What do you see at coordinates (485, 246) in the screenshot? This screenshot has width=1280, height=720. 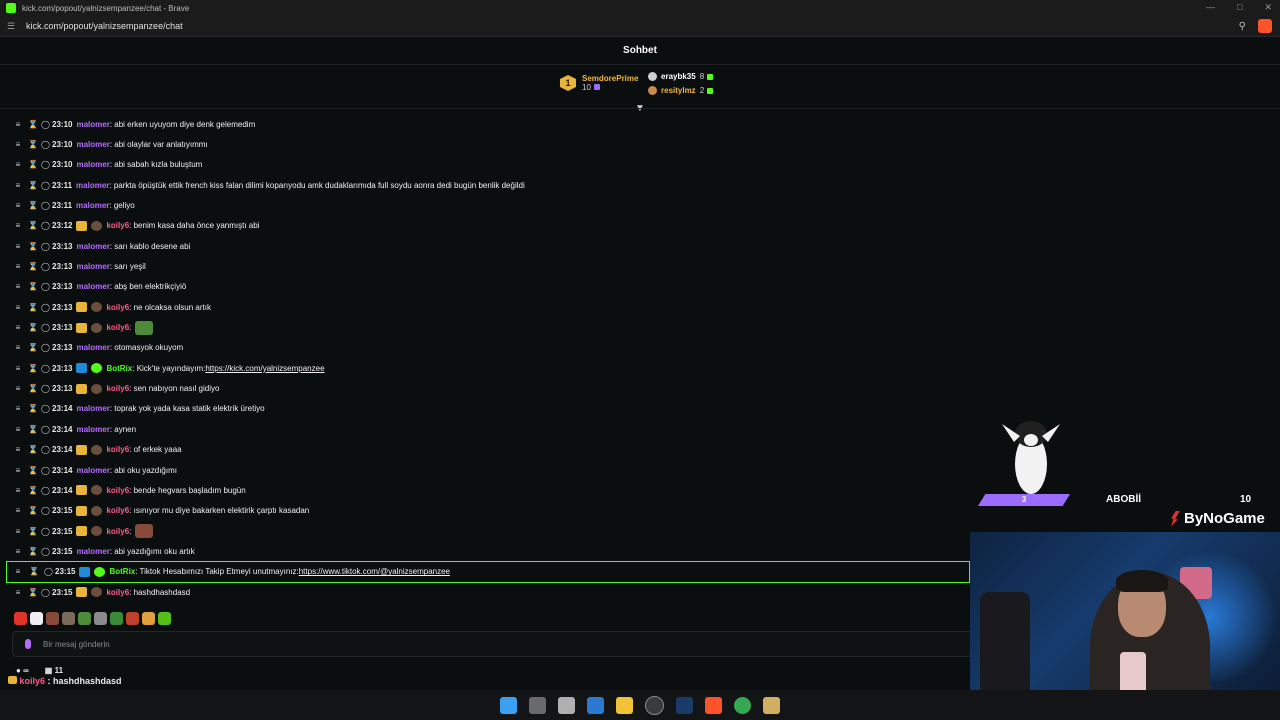 I see `chat-message: ≡ ⌛ ◯ 23:13 malomer: sarı kablo desene abi` at bounding box center [485, 246].